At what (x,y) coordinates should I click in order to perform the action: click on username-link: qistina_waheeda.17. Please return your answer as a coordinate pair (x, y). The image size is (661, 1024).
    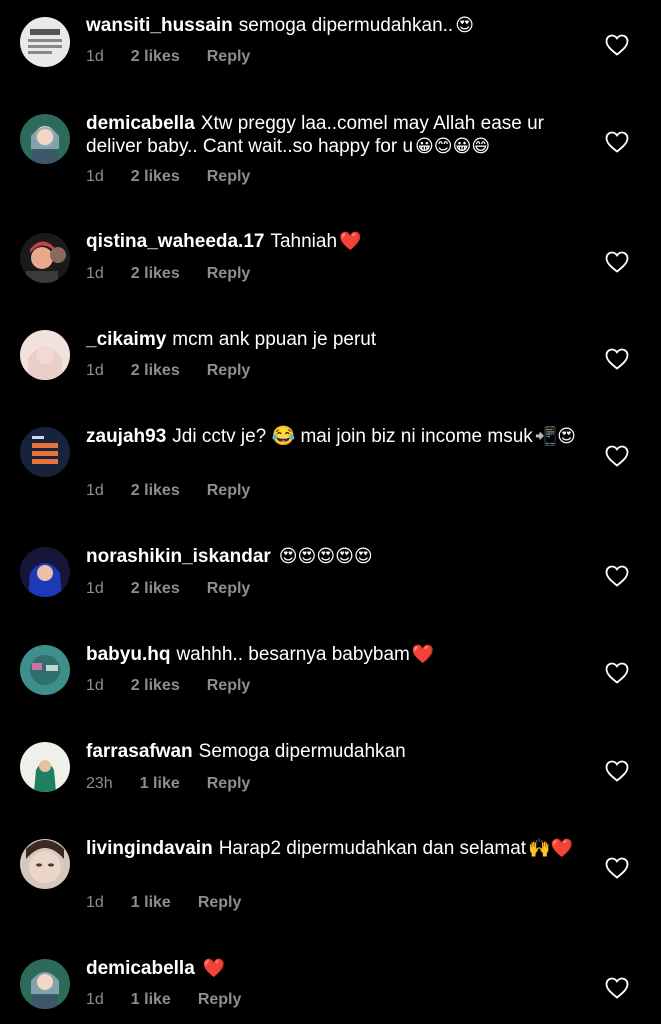
    Looking at the image, I should click on (175, 241).